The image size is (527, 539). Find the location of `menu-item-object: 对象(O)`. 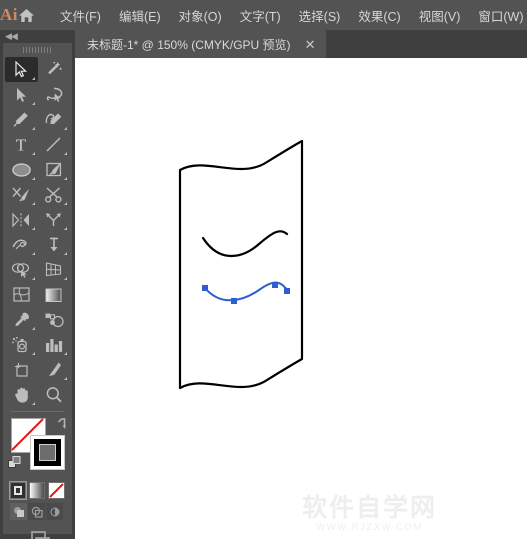

menu-item-object: 对象(O) is located at coordinates (200, 15).